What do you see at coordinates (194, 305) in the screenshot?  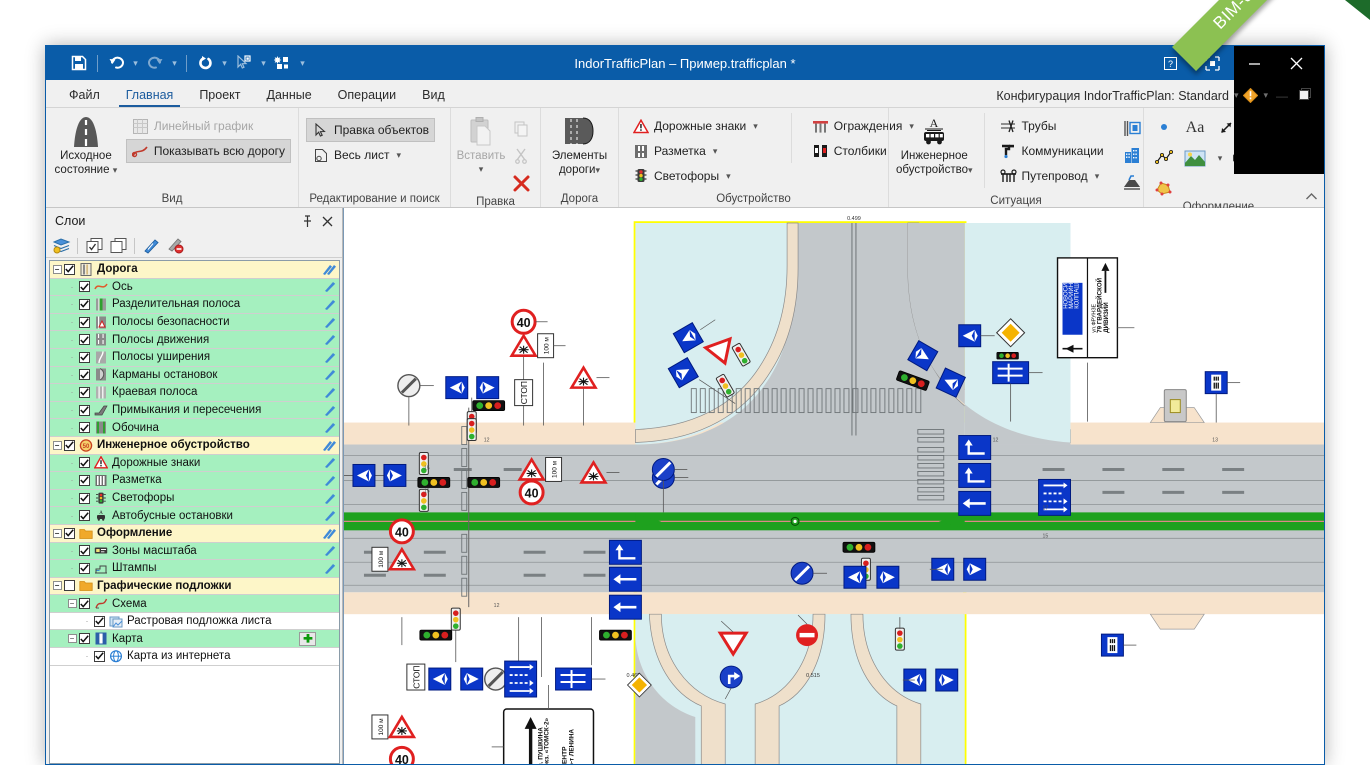 I see `layer-row: · Разделительная полоса` at bounding box center [194, 305].